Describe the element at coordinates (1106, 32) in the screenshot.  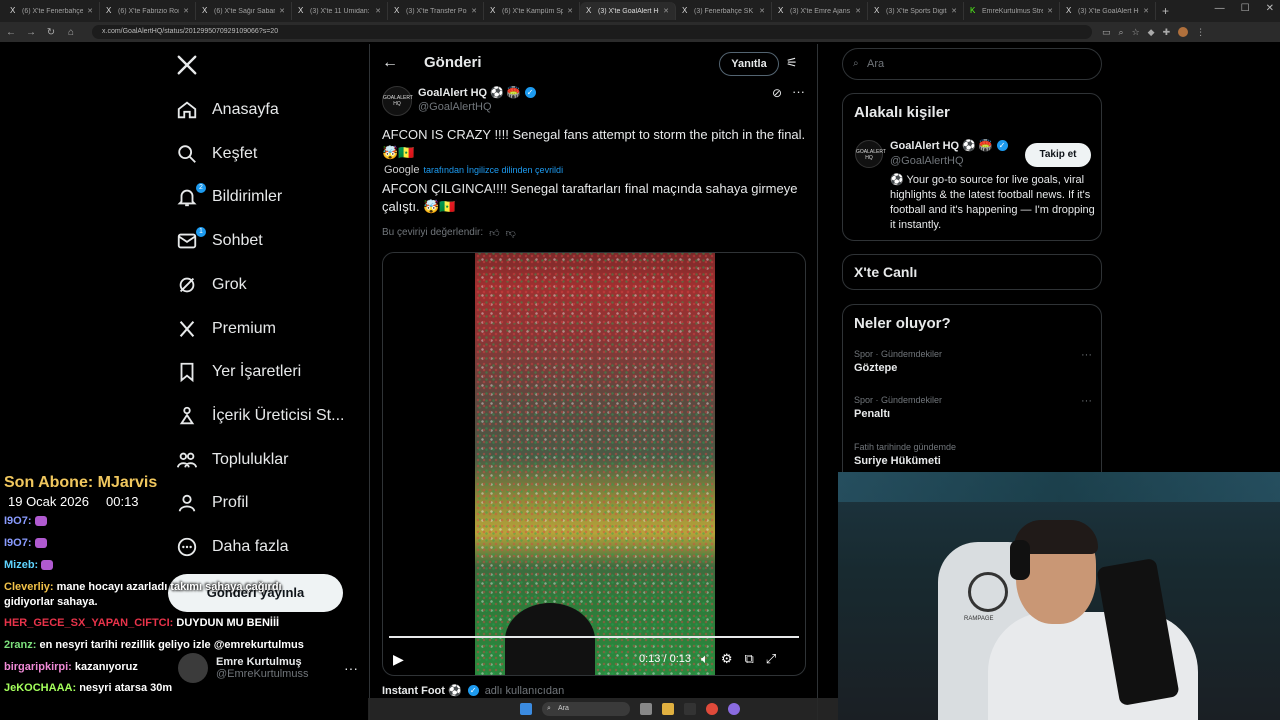
I see `cast-icon: ▭` at that location.